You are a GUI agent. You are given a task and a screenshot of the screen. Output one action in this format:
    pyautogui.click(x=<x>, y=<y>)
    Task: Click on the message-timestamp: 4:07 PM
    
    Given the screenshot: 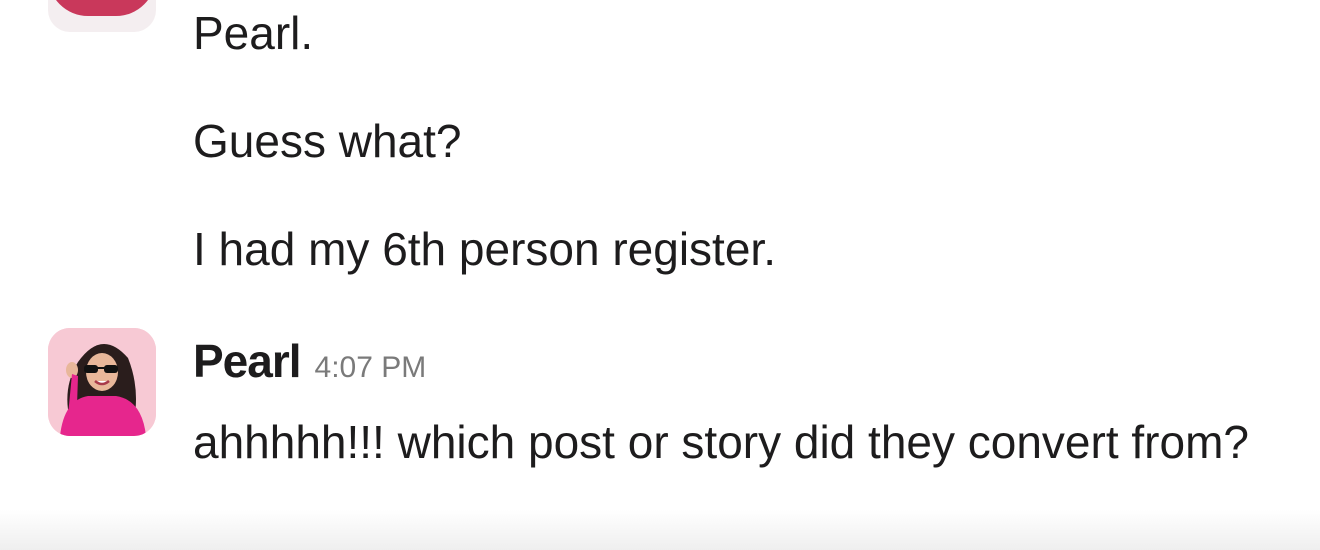 What is the action you would take?
    pyautogui.click(x=371, y=368)
    